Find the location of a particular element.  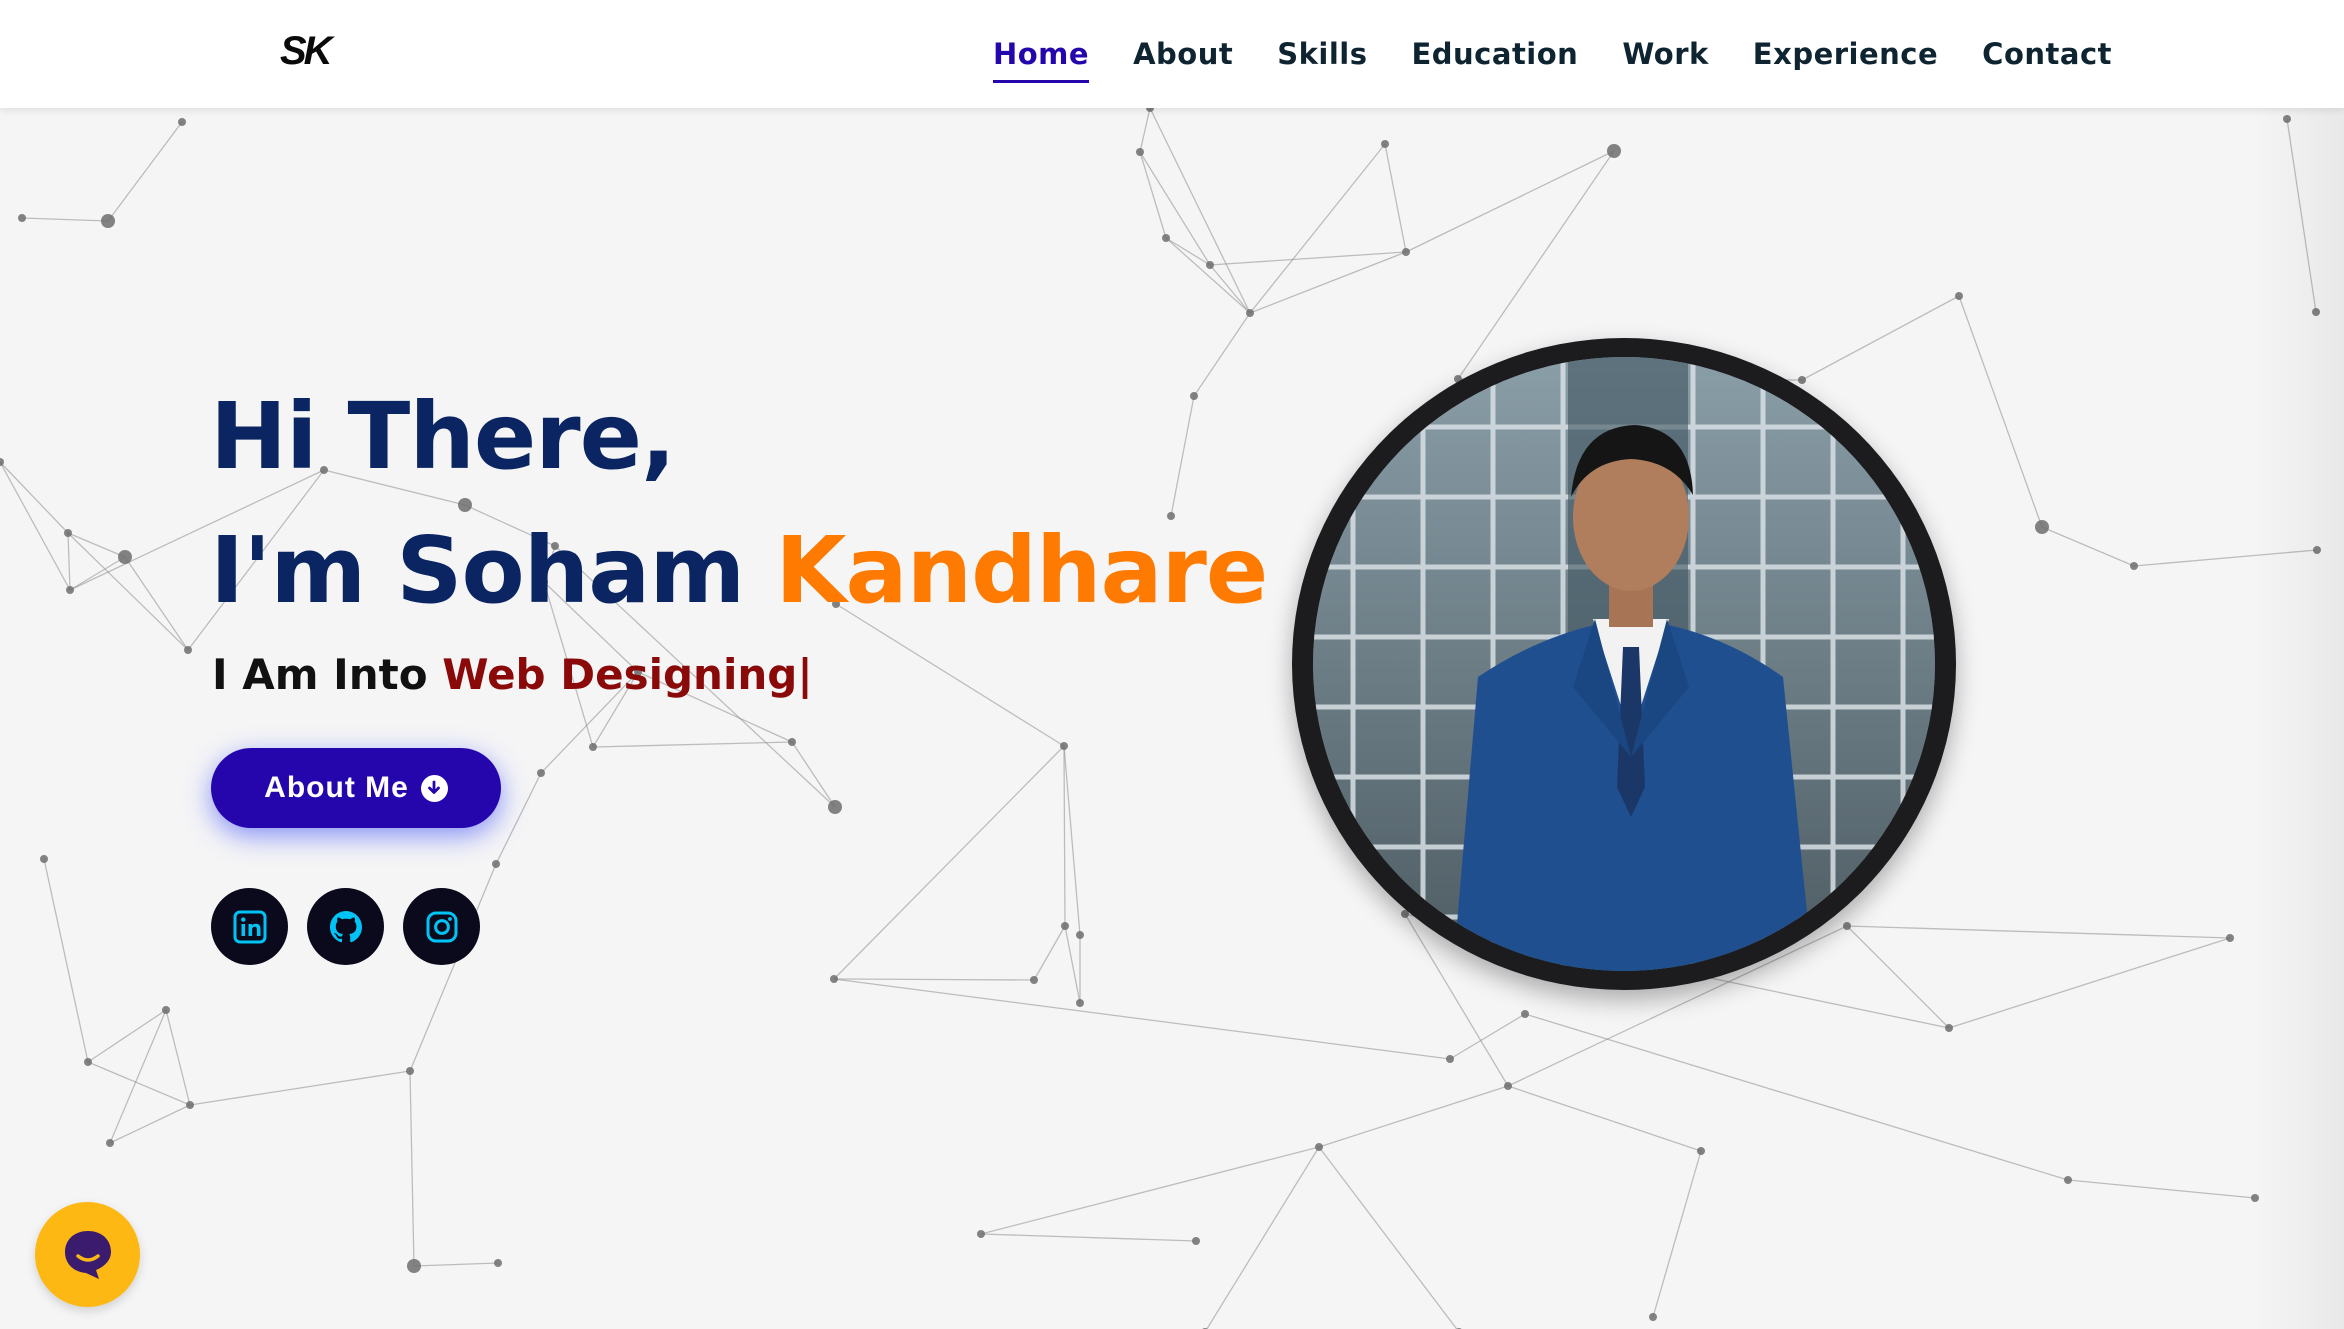

svg-text: SK is located at coordinates (308, 50).